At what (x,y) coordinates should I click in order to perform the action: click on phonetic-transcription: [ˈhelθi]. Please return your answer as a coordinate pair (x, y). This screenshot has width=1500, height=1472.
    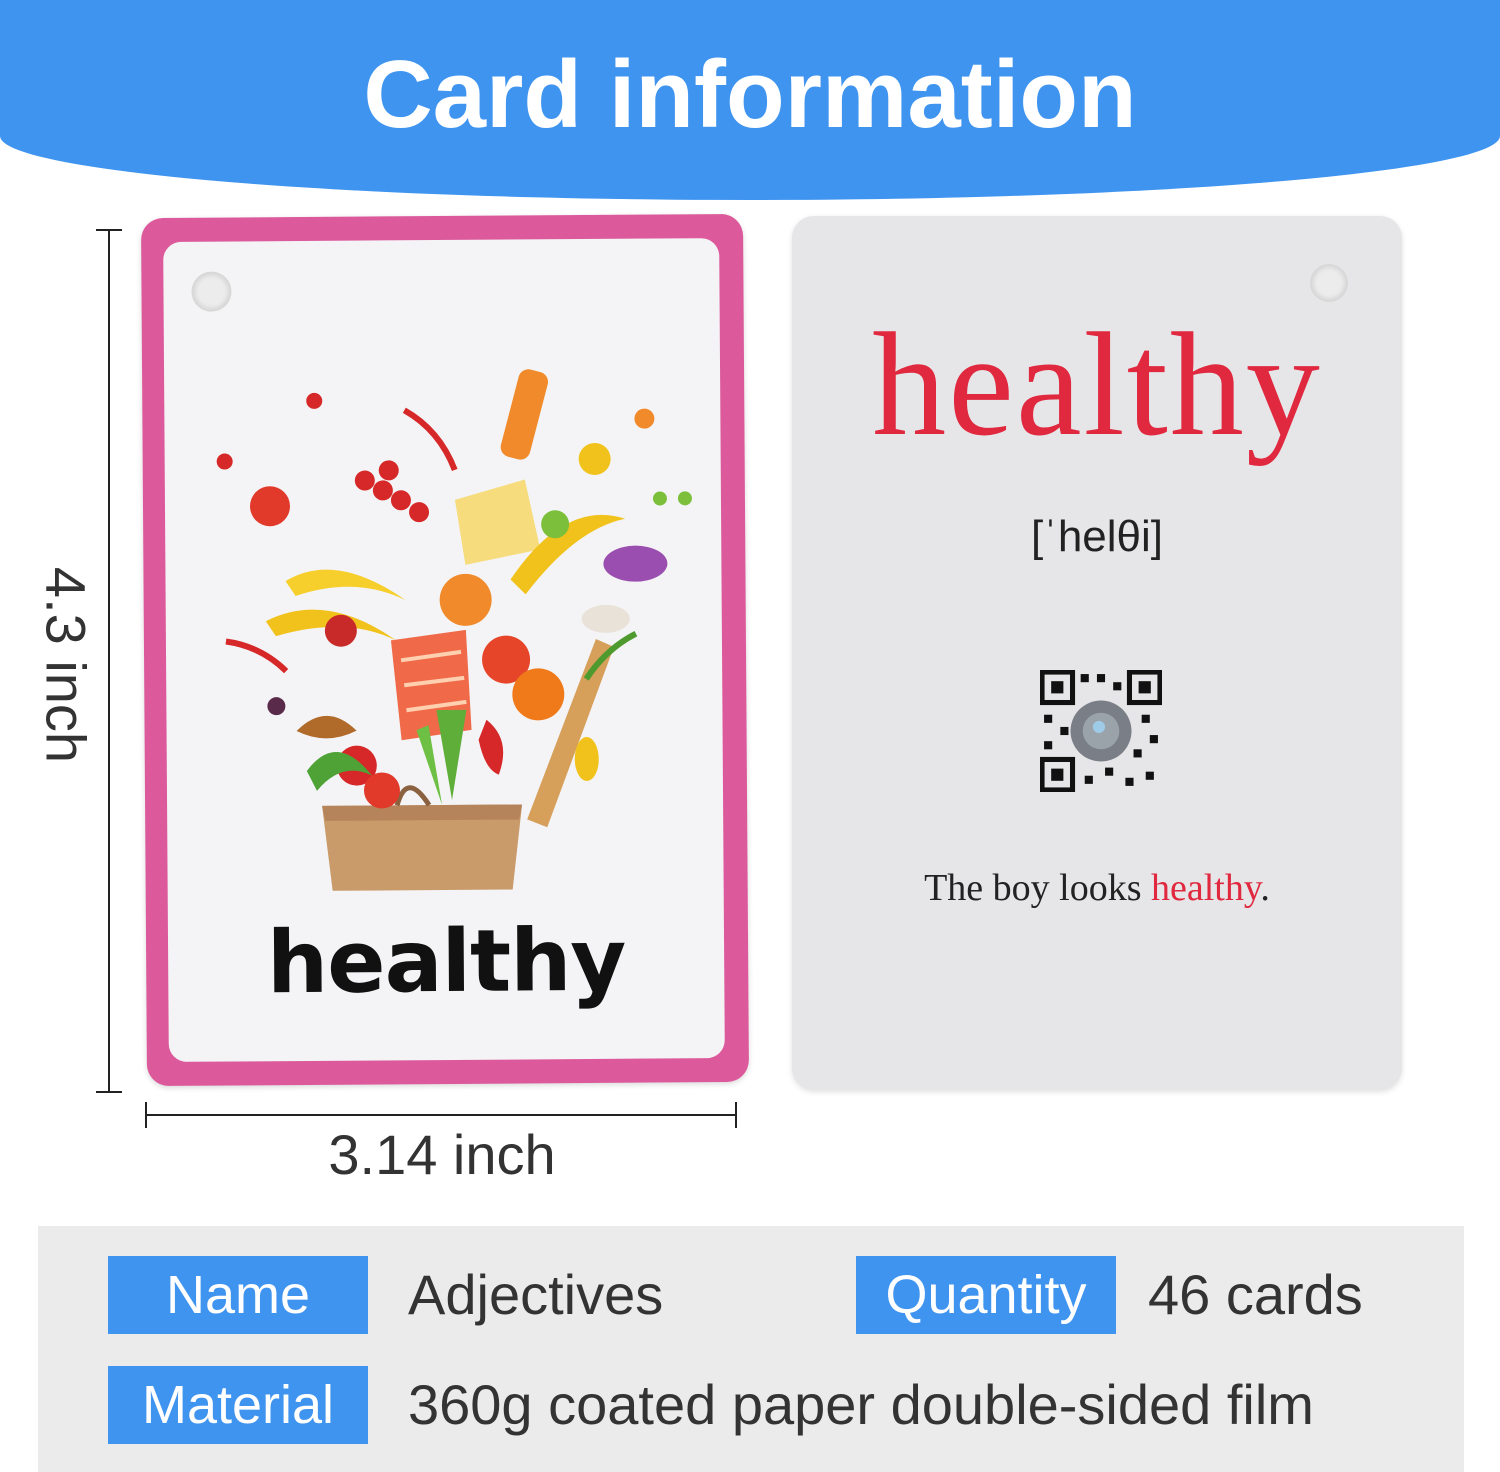
    Looking at the image, I should click on (1097, 536).